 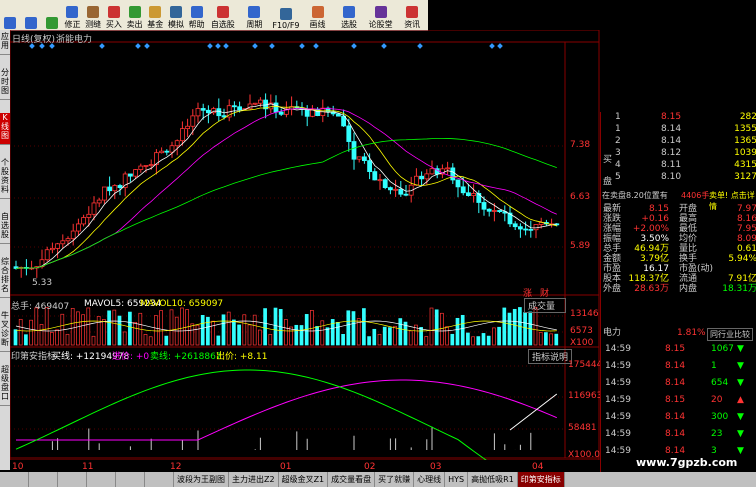 What do you see at coordinates (201, 479) in the screenshot?
I see `indicator-tab: 波段为王副图` at bounding box center [201, 479].